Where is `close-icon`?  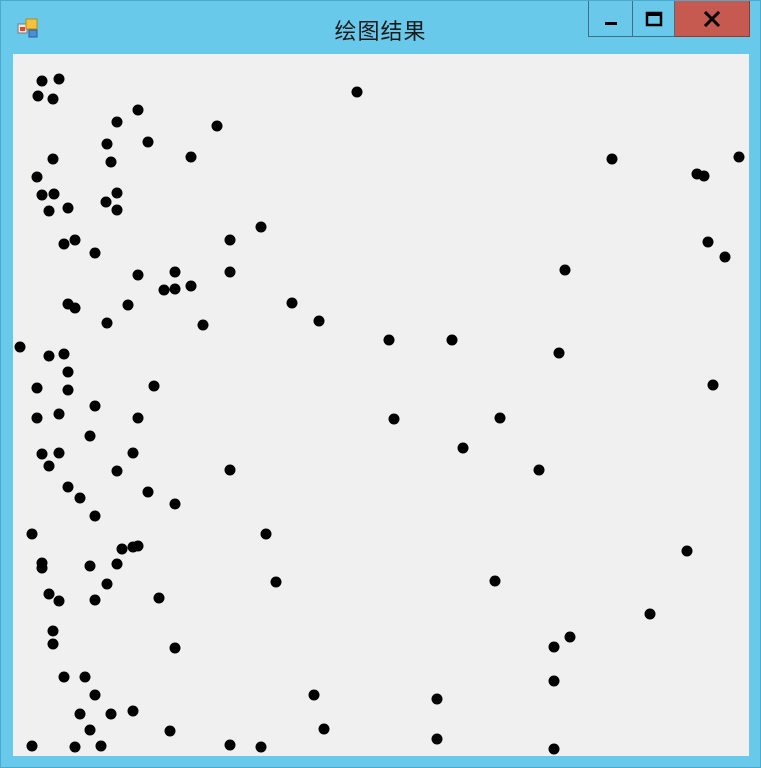
close-icon is located at coordinates (712, 18).